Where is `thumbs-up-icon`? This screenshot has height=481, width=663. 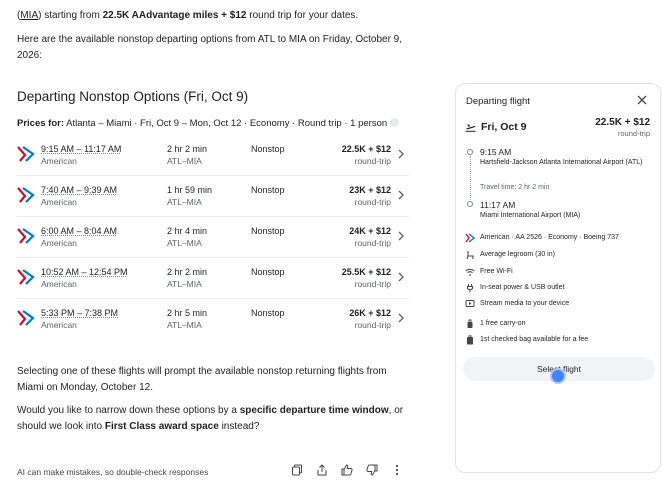
thumbs-up-icon is located at coordinates (347, 470).